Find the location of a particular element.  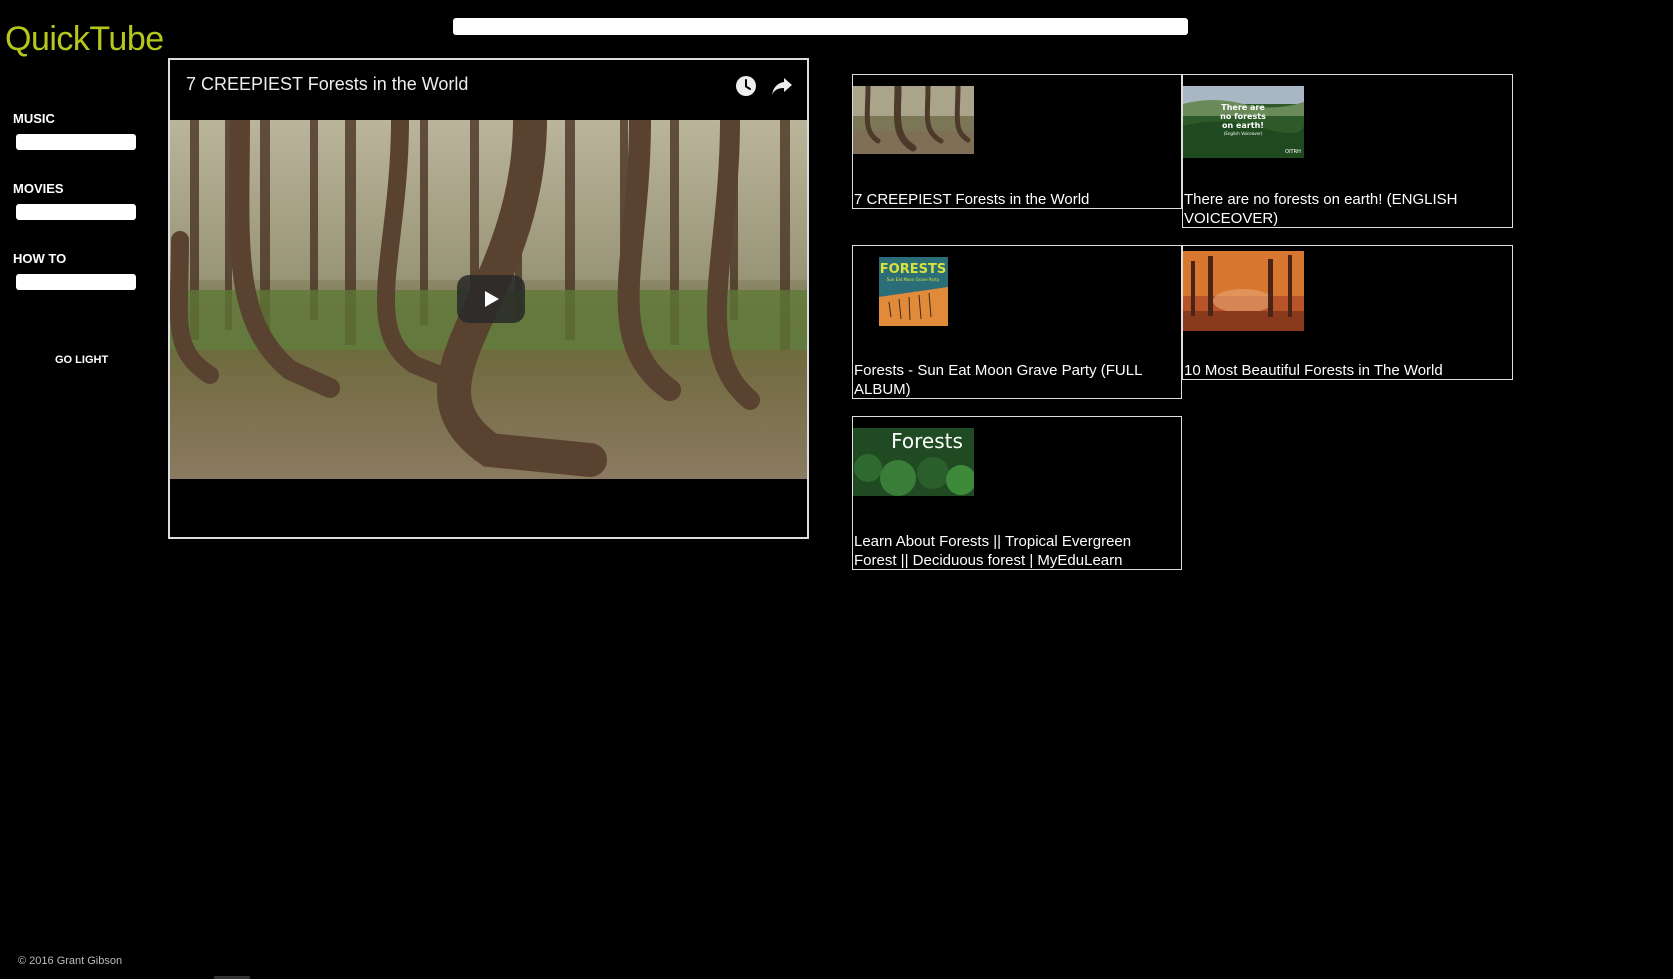

thumbnail-caption: There are is located at coordinates (1243, 107).